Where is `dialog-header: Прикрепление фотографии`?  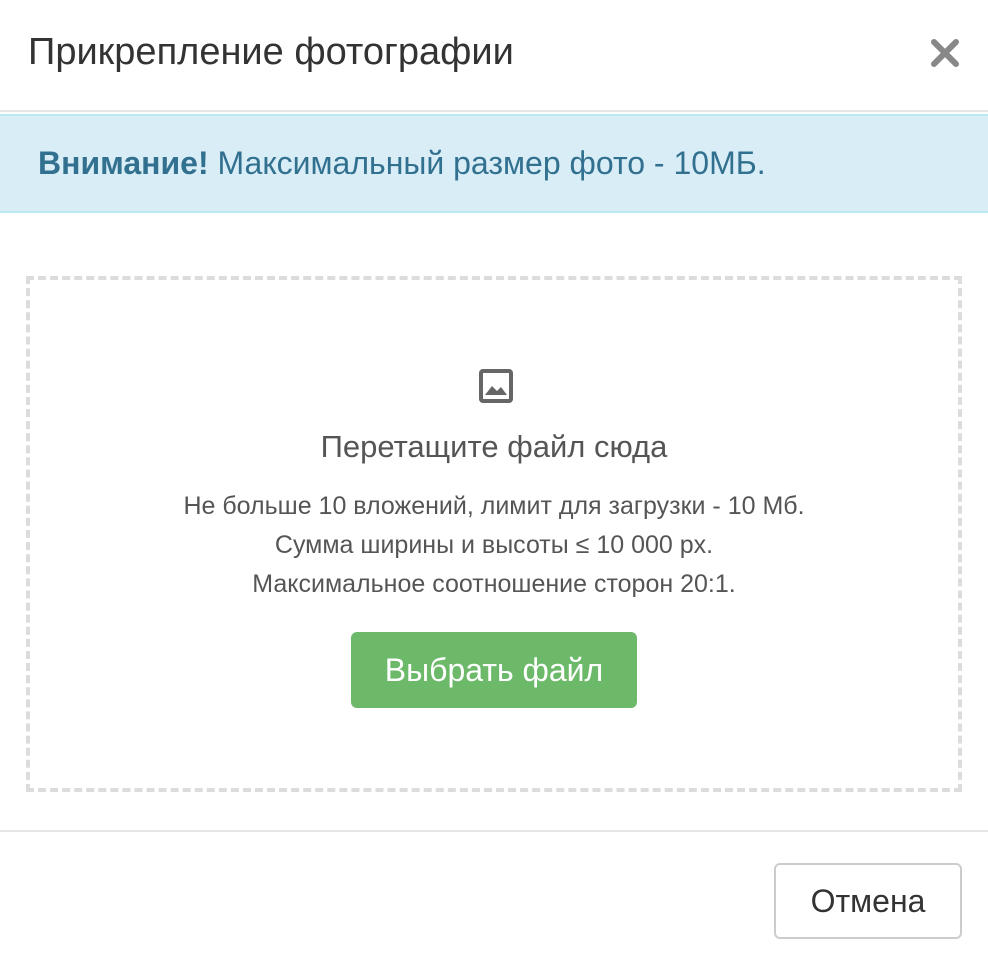
dialog-header: Прикрепление фотографии is located at coordinates (494, 56).